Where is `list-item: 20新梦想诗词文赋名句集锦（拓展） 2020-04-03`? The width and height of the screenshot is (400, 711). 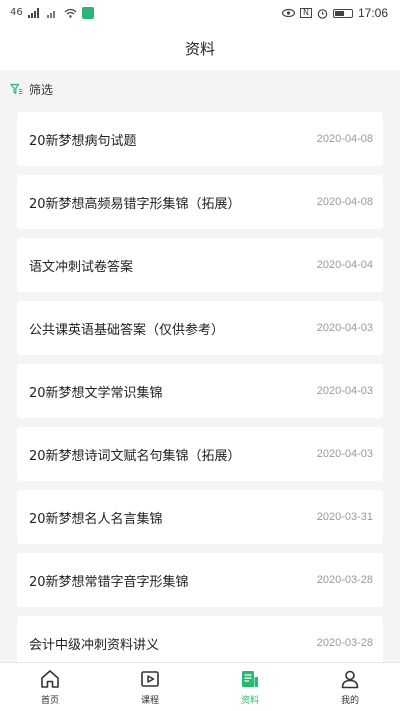
list-item: 20新梦想诗词文赋名句集锦（拓展） 2020-04-03 is located at coordinates (200, 454).